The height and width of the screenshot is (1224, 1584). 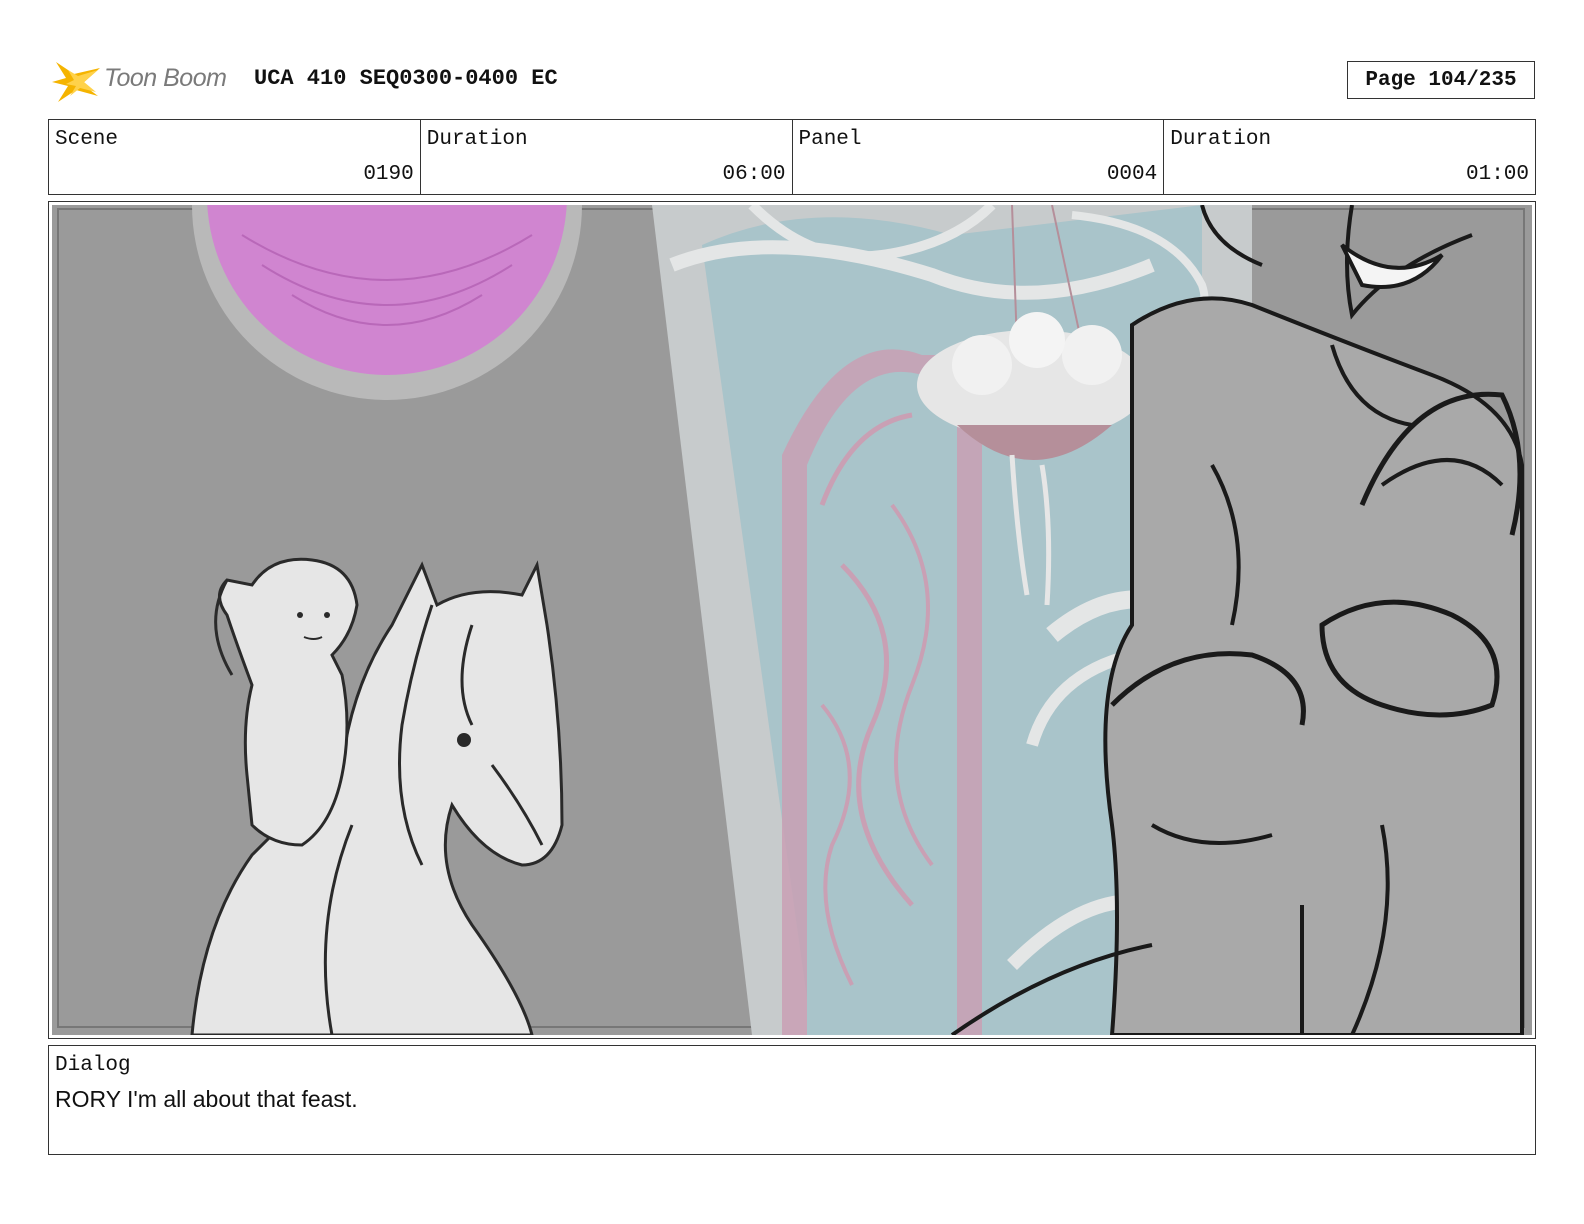 What do you see at coordinates (388, 174) in the screenshot?
I see `scene-value: 0190` at bounding box center [388, 174].